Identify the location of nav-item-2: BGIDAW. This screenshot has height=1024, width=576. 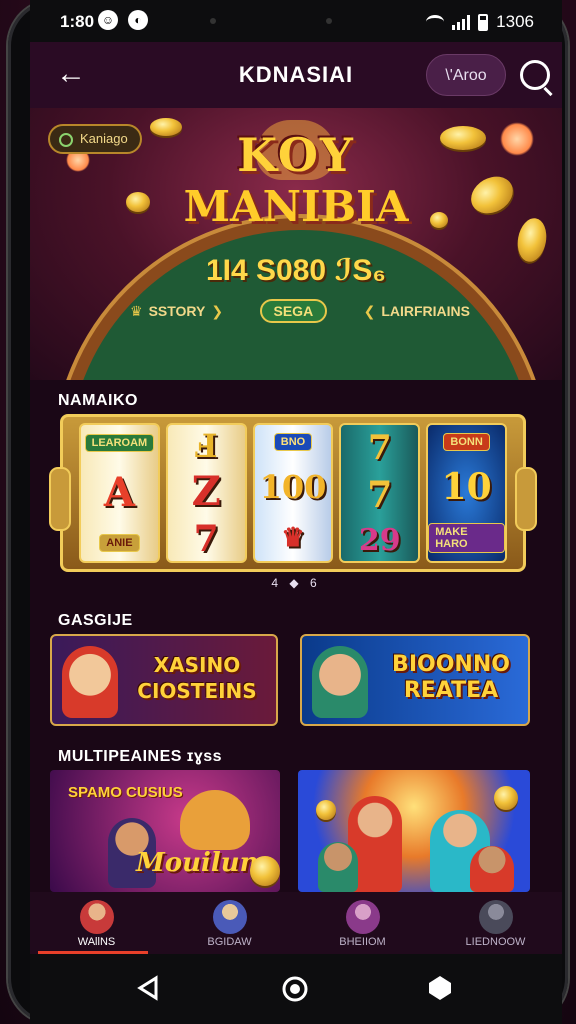
(229, 923).